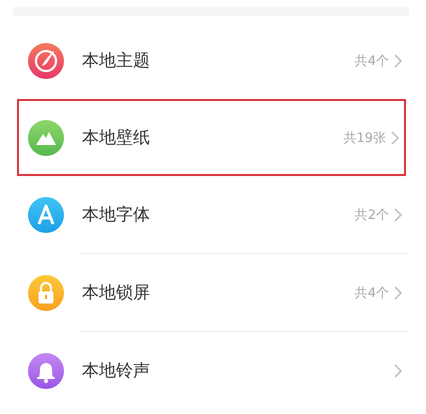 This screenshot has height=414, width=426. Describe the element at coordinates (371, 215) in the screenshot. I see `item-count: 共2个` at that location.